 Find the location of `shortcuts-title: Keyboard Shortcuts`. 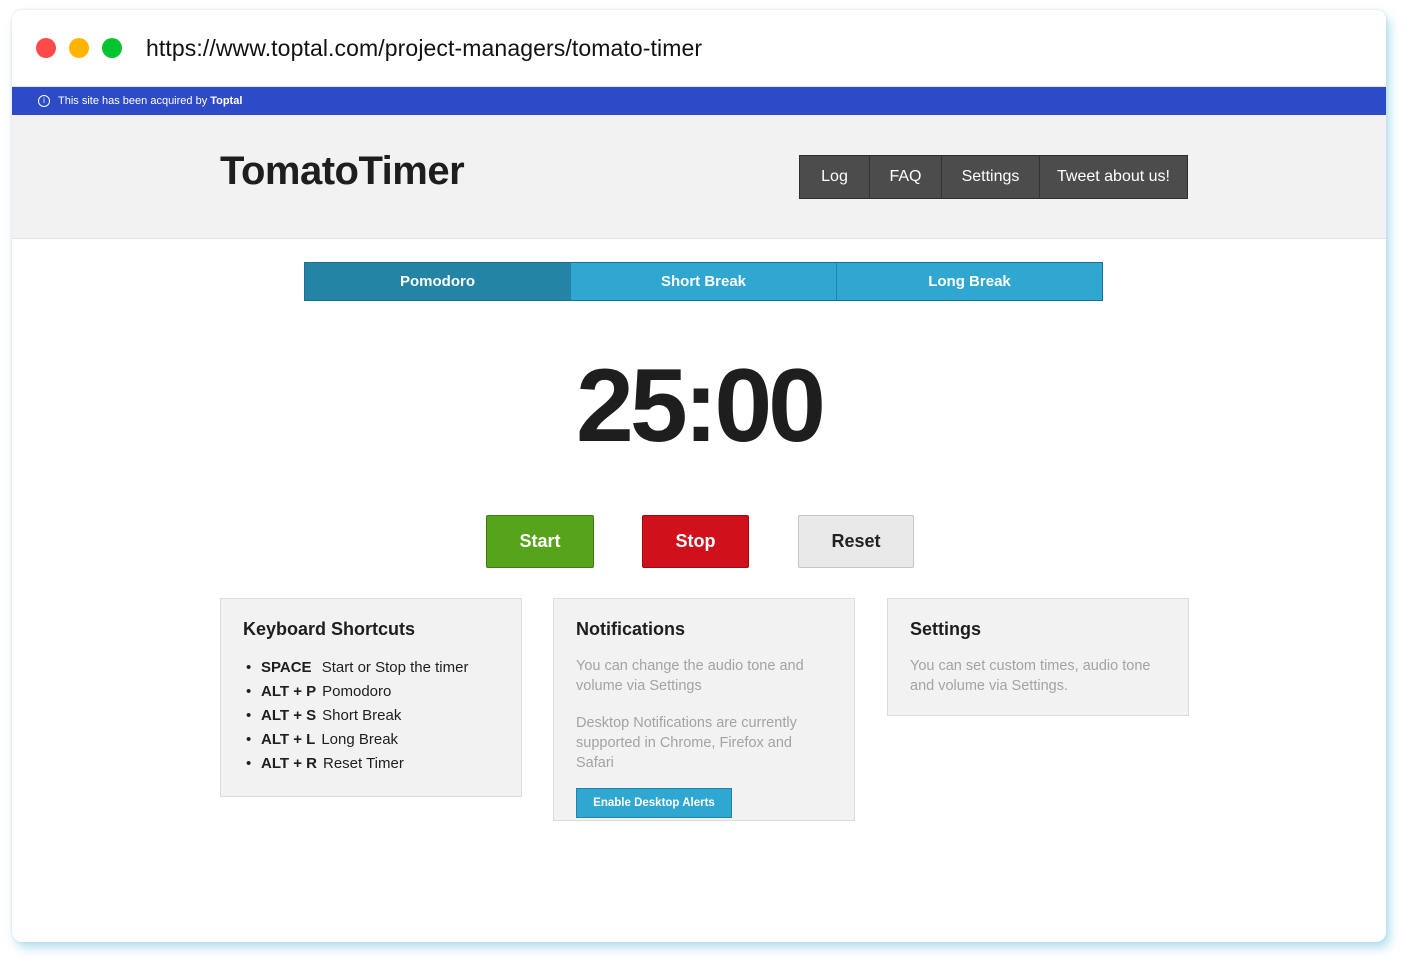

shortcuts-title: Keyboard Shortcuts is located at coordinates (329, 629).